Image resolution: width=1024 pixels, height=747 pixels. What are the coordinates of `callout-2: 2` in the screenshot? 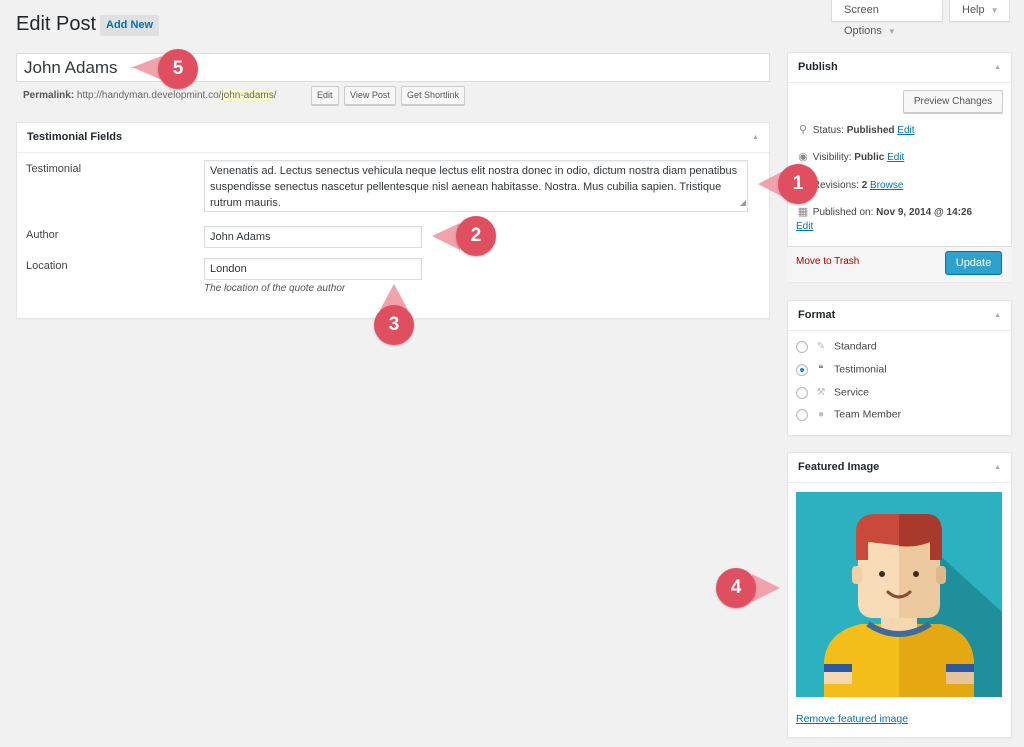 It's located at (476, 236).